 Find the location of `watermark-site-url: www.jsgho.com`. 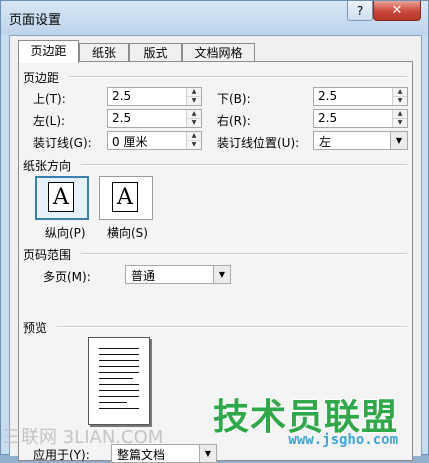

watermark-site-url: www.jsgho.com is located at coordinates (343, 440).